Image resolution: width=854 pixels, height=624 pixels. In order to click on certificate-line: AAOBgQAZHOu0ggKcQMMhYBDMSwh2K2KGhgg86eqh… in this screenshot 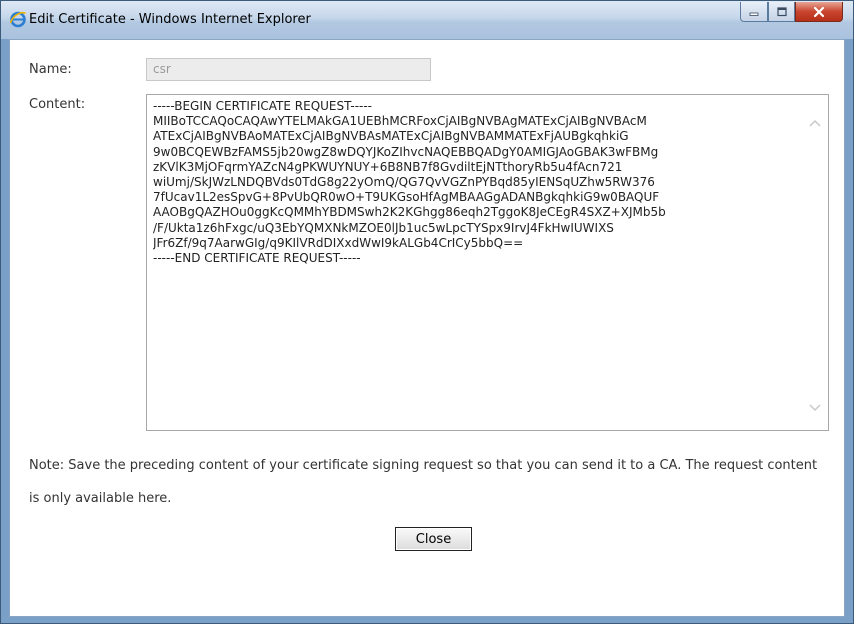, I will do `click(409, 212)`.